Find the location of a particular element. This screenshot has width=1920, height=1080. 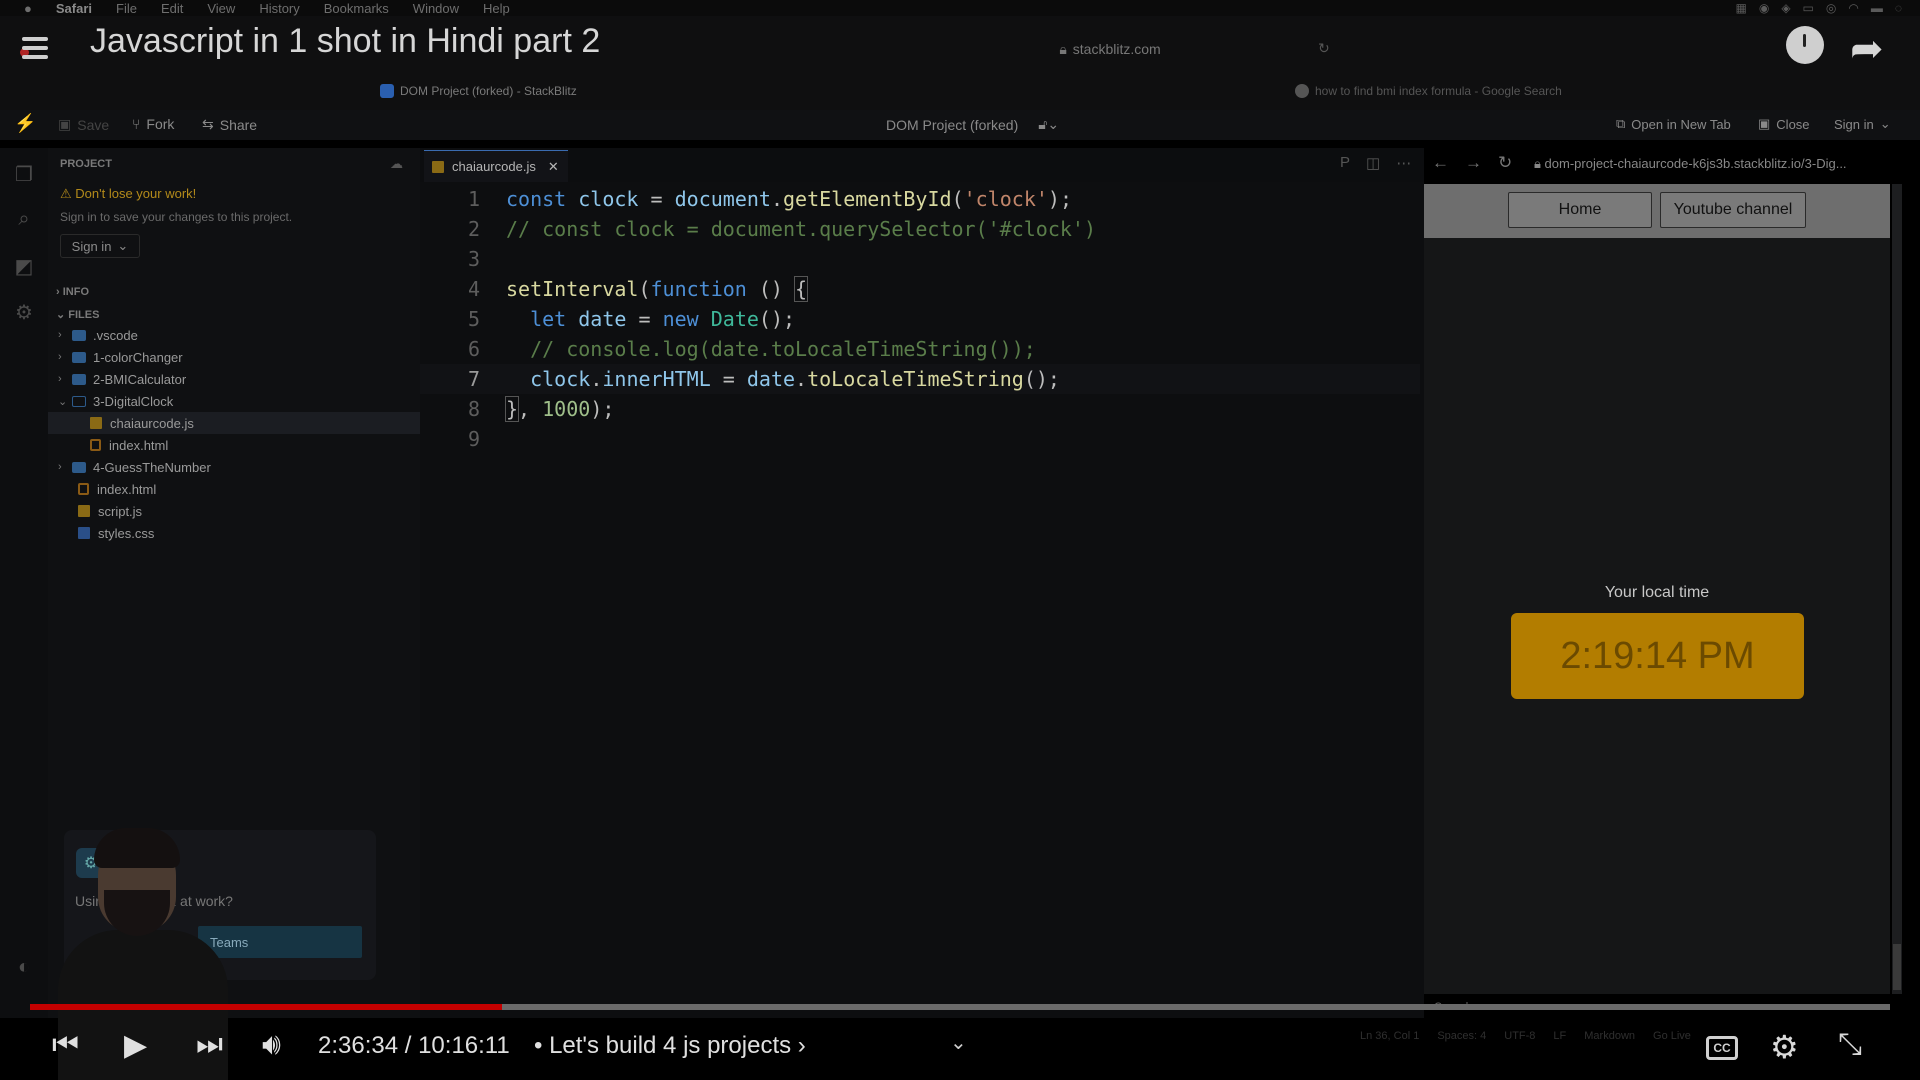

tree-item-root-index-html: index.html is located at coordinates (234, 489).